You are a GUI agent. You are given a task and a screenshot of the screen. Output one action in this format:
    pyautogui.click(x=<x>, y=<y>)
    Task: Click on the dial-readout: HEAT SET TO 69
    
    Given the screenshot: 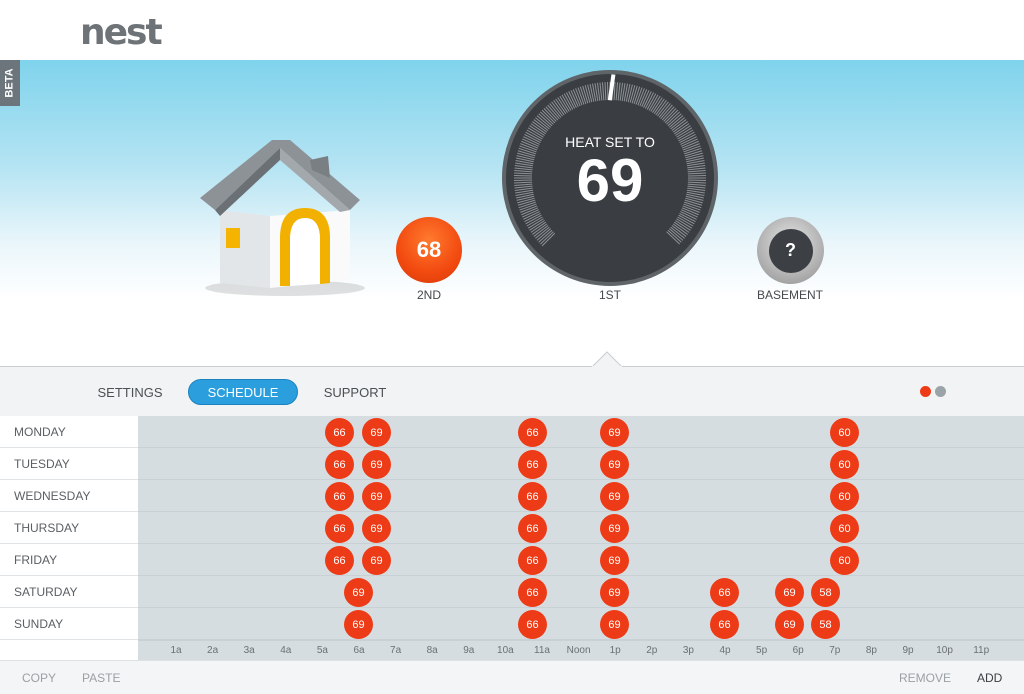 What is the action you would take?
    pyautogui.click(x=610, y=178)
    